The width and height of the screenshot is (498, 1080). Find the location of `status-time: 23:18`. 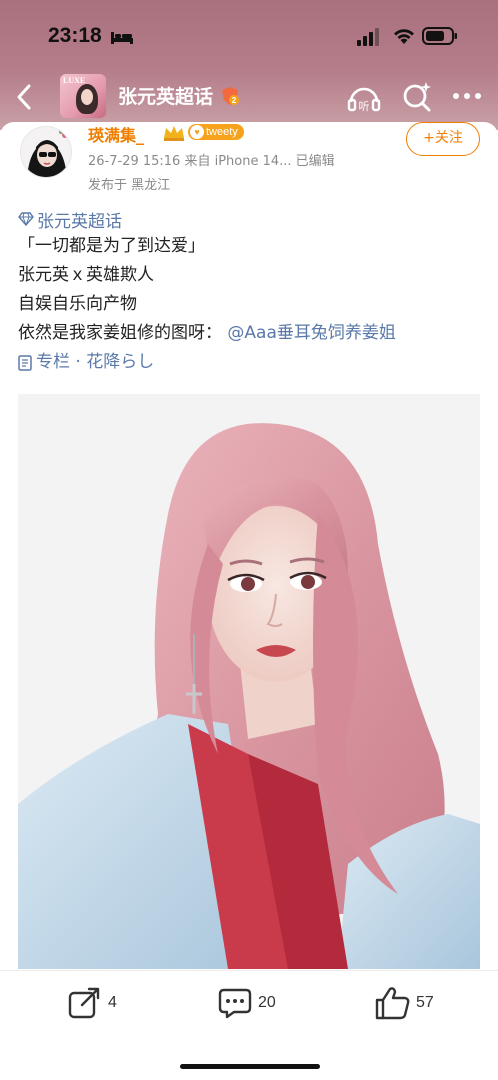

status-time: 23:18 is located at coordinates (75, 35).